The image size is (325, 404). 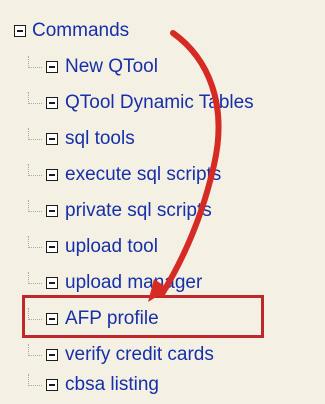 What do you see at coordinates (143, 175) in the screenshot?
I see `tree-item-label: execute sql scripts` at bounding box center [143, 175].